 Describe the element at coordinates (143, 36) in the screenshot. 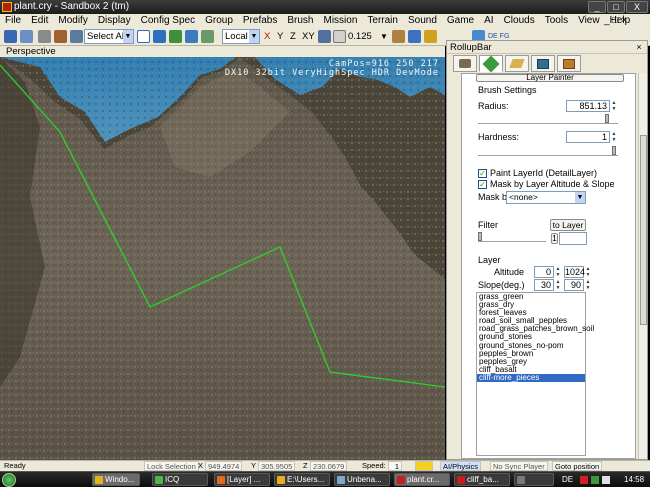

I see `pointer-icon` at that location.